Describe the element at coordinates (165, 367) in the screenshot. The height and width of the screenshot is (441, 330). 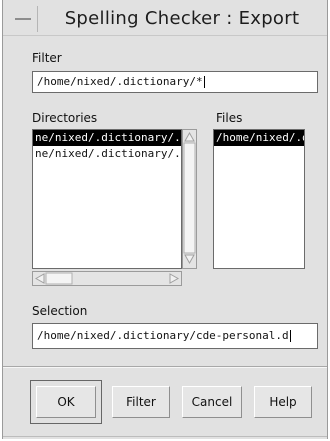
I see `separator` at that location.